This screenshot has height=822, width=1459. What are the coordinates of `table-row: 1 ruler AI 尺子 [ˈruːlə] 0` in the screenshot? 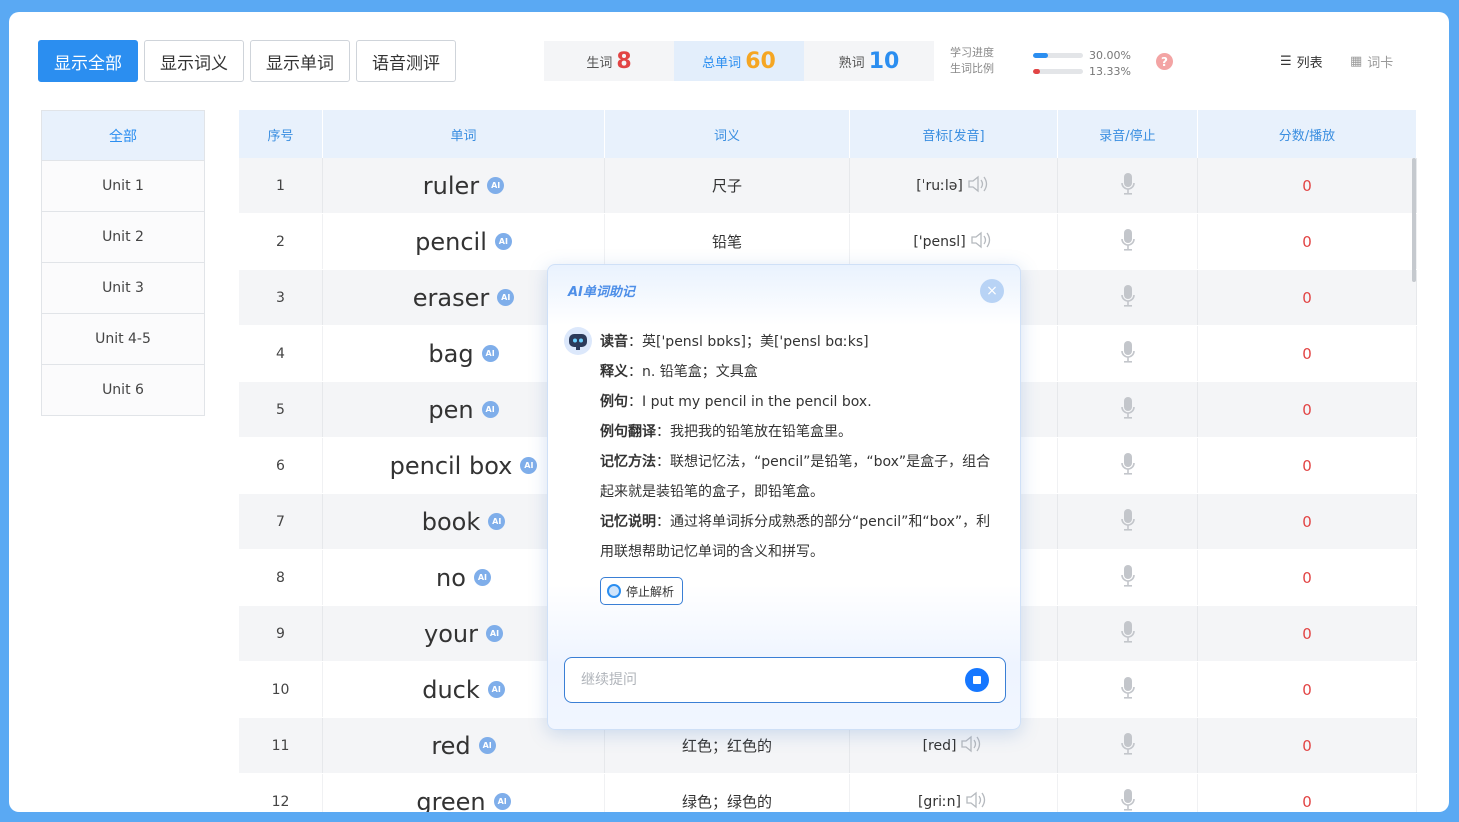 It's located at (828, 186).